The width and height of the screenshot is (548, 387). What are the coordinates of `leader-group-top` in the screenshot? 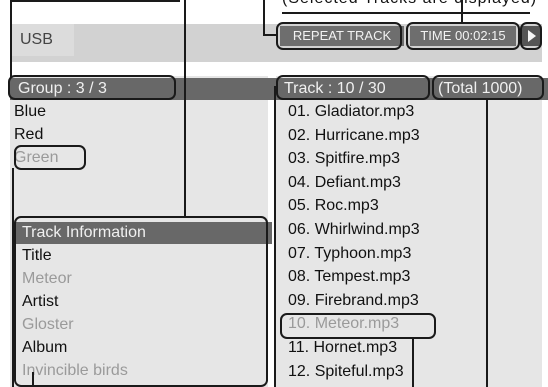 It's located at (95, 1).